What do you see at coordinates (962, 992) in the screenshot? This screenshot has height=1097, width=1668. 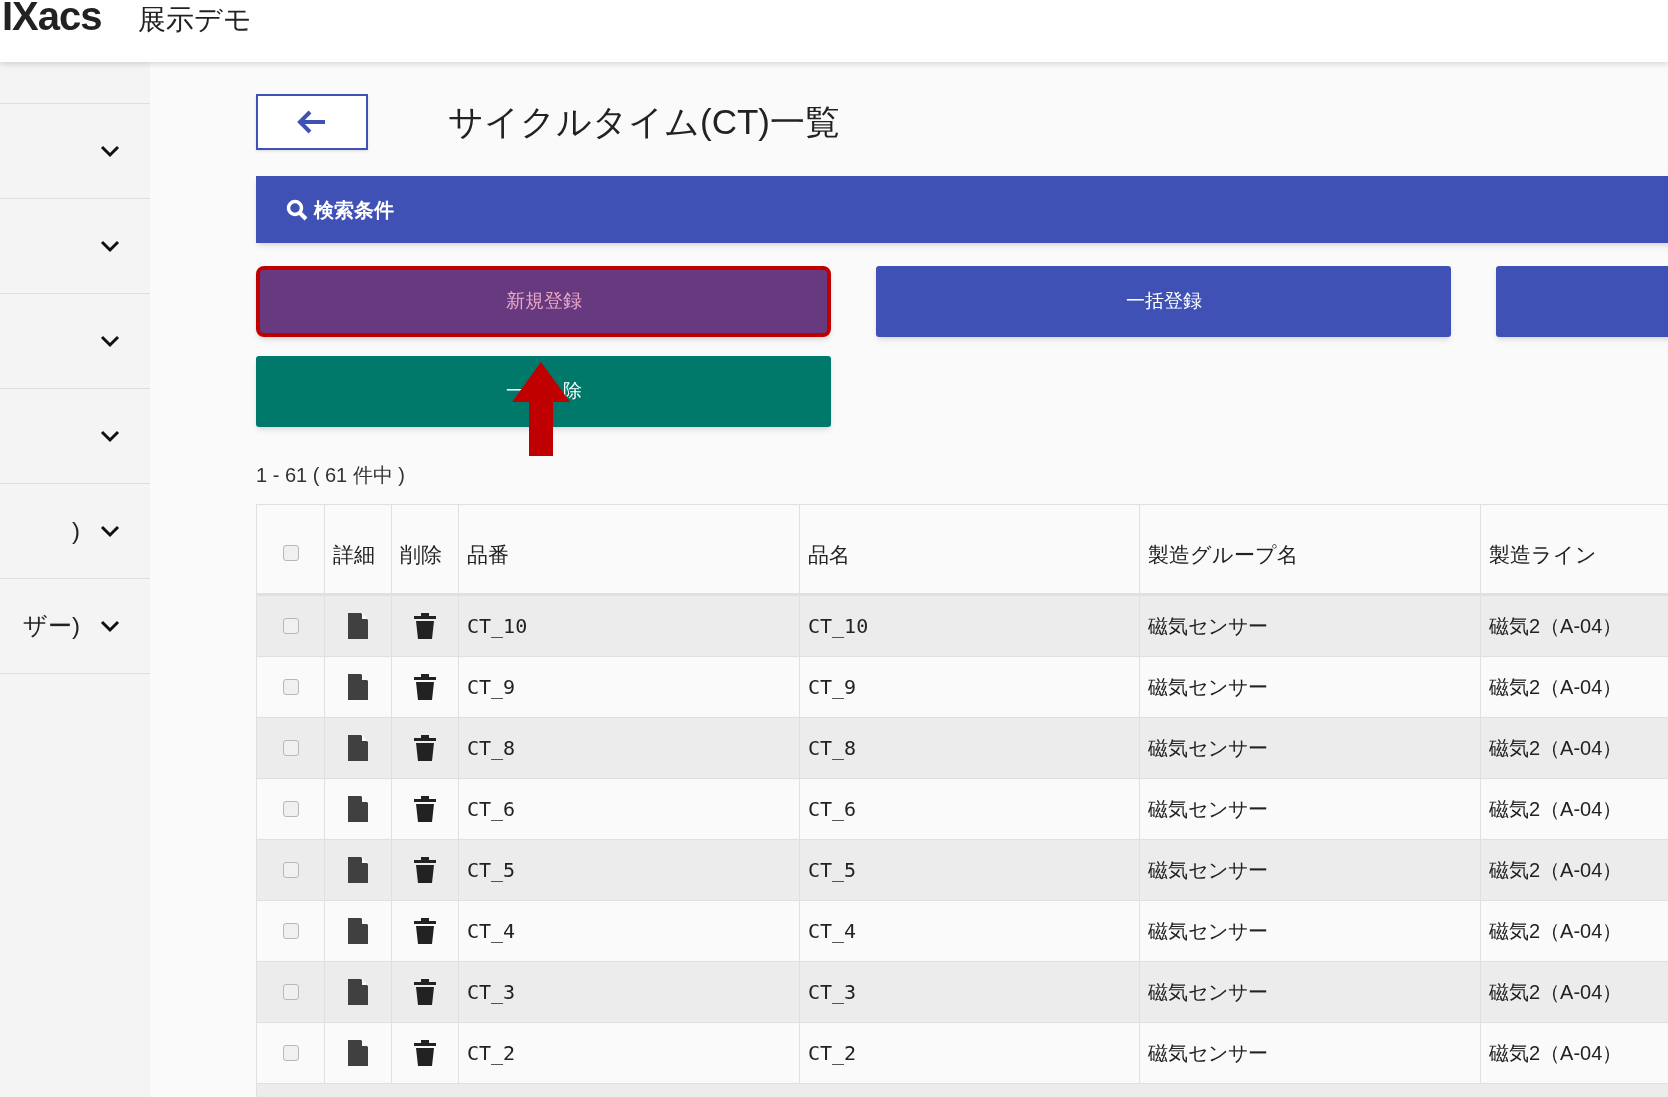 I see `table-row: CT_3 CT_3 磁気センサー 磁気2（A-04）` at bounding box center [962, 992].